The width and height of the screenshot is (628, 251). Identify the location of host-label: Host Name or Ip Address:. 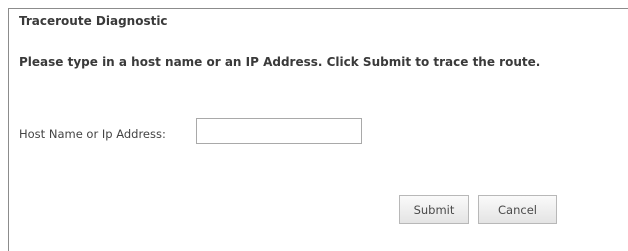
(92, 134).